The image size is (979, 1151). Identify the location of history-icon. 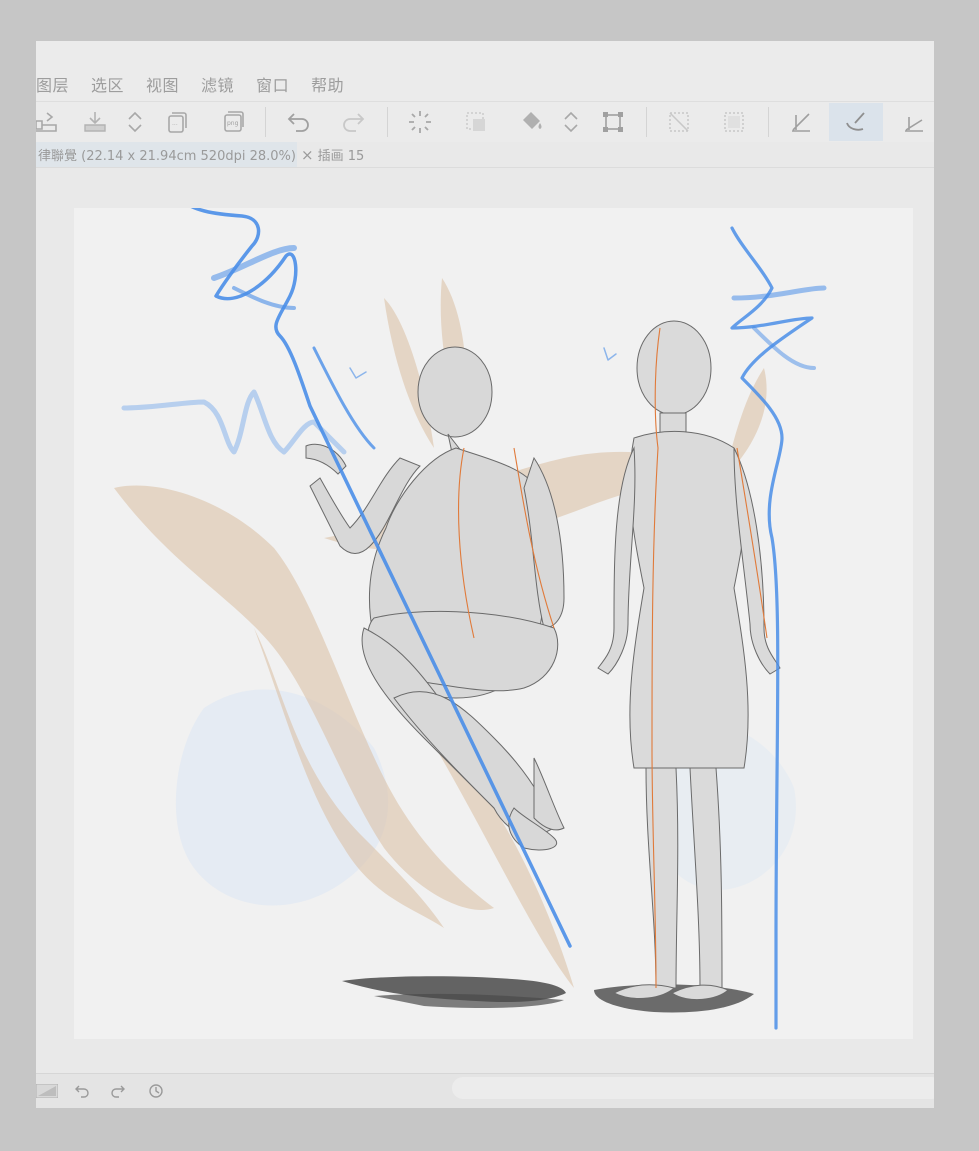
(156, 1091).